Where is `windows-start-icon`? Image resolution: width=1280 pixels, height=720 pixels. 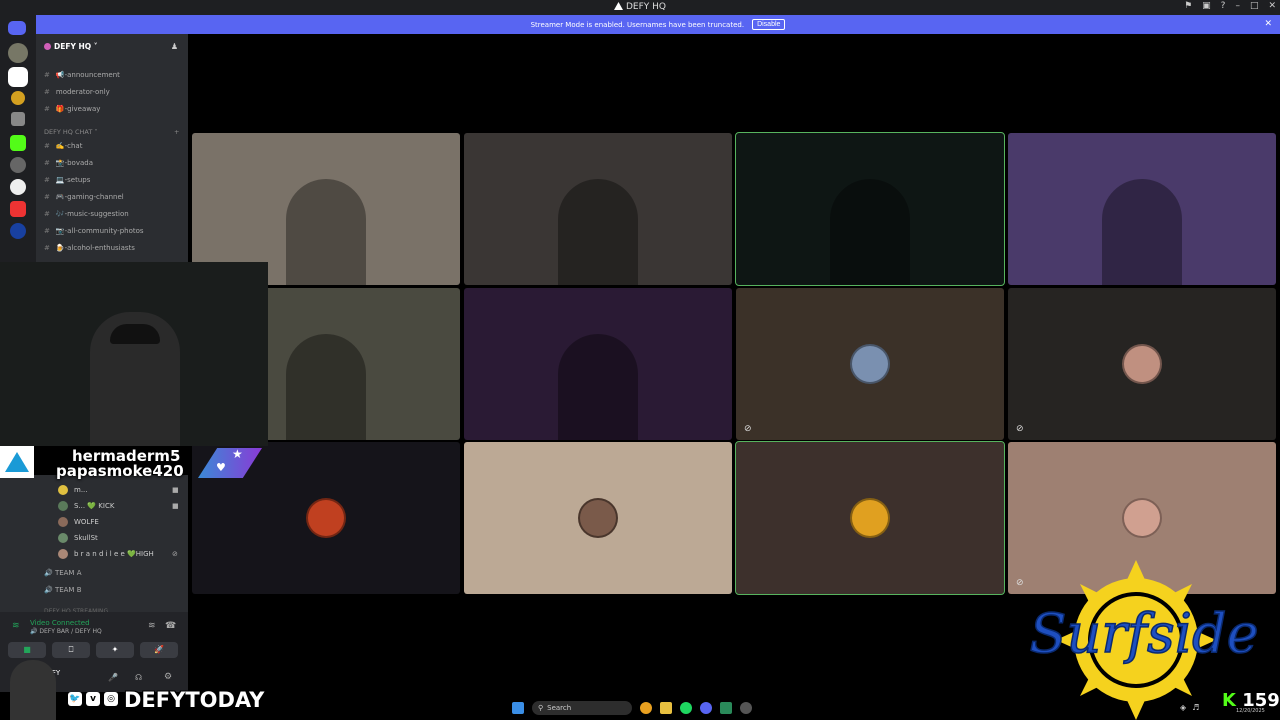
windows-start-icon is located at coordinates (518, 708).